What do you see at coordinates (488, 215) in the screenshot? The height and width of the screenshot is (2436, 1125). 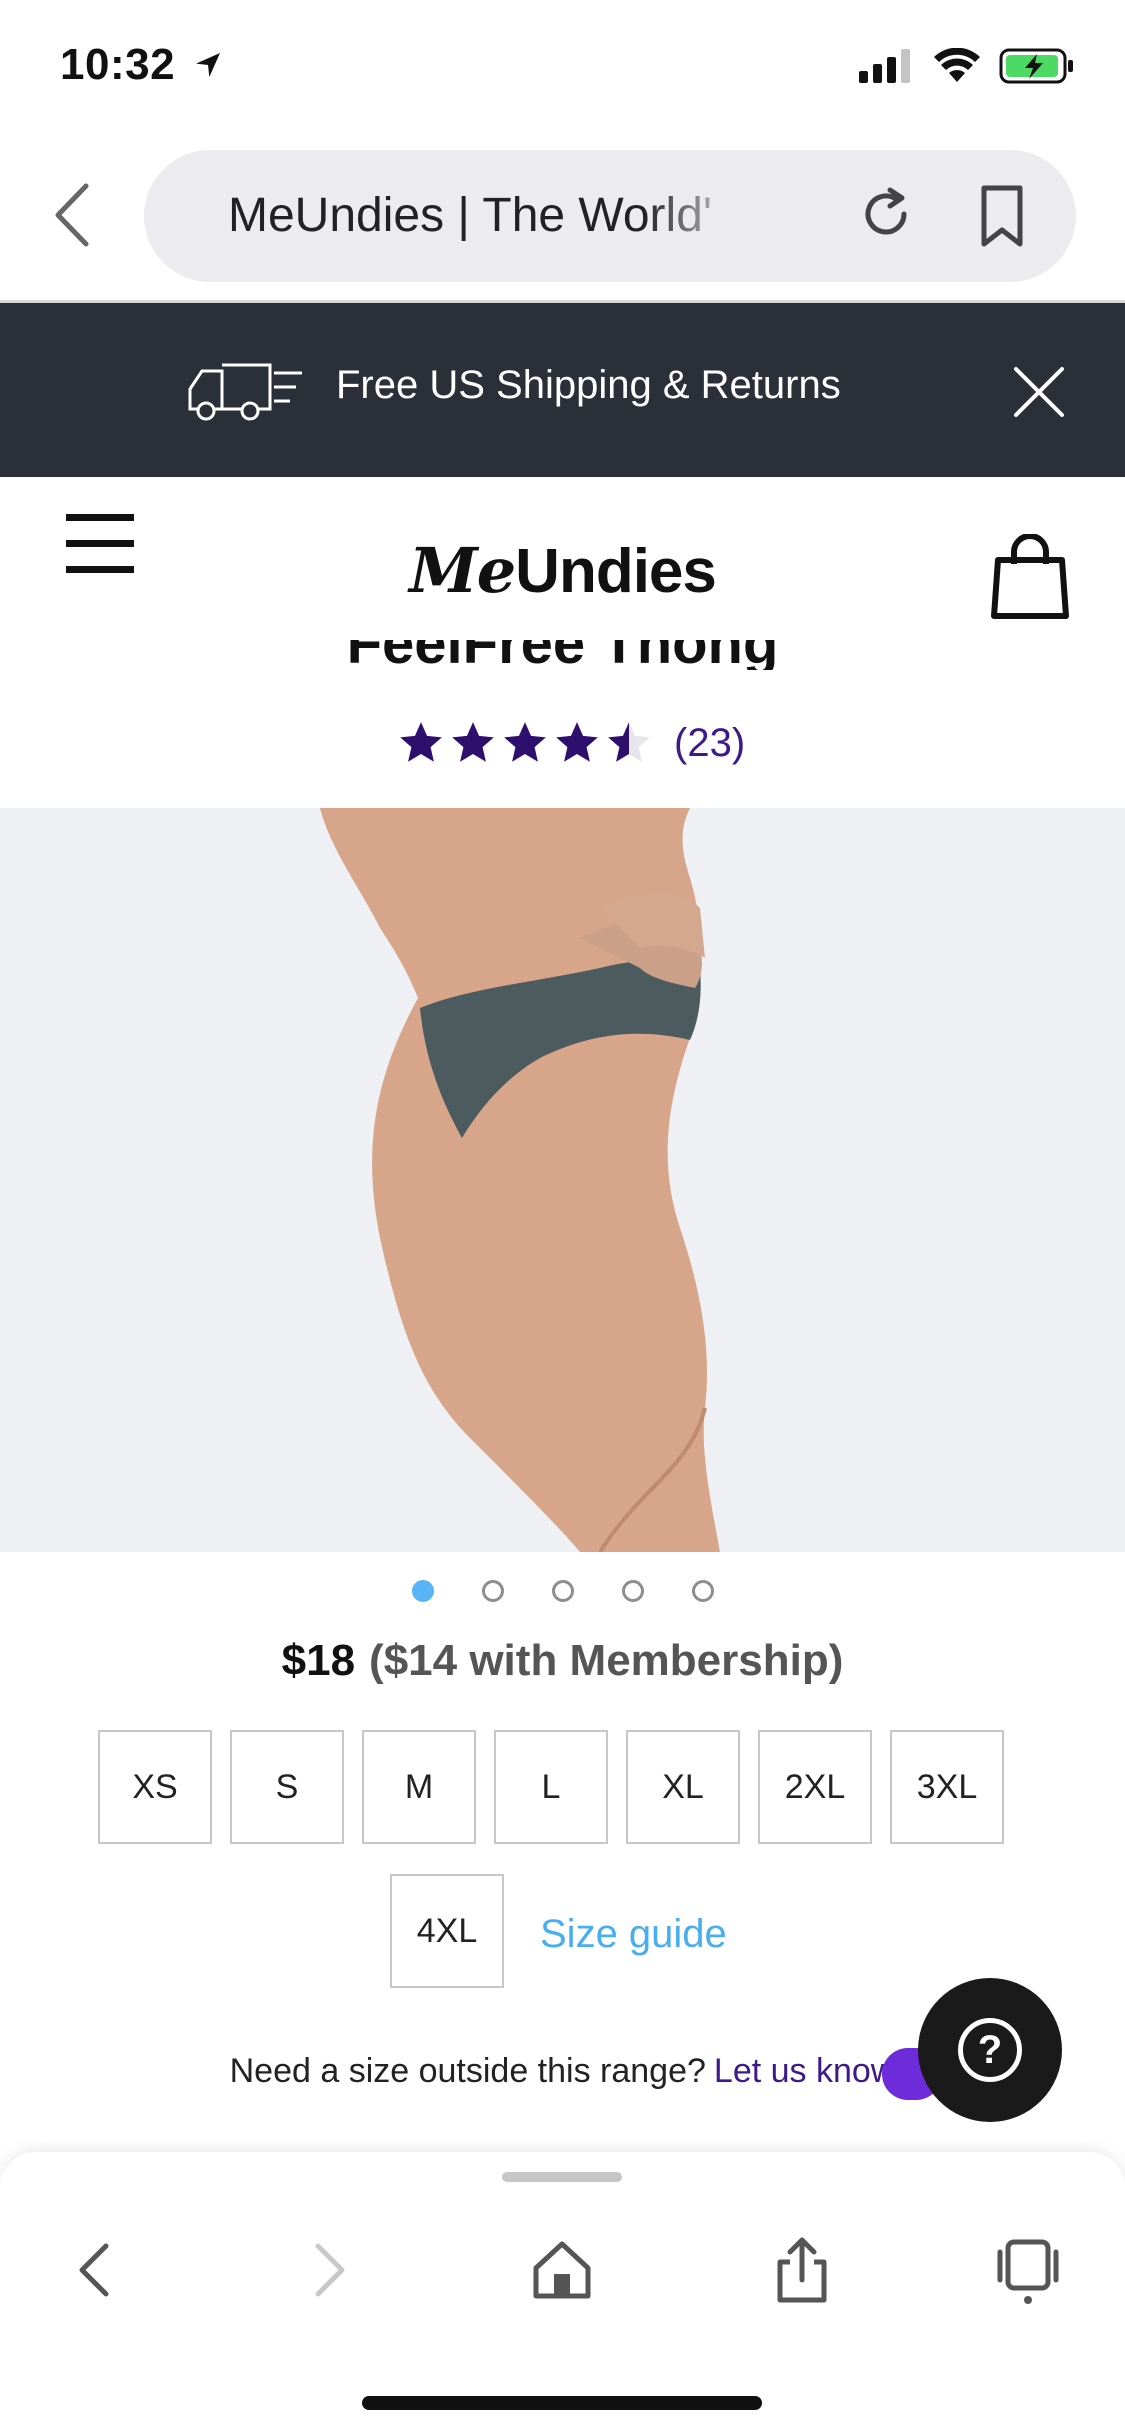 I see `url-text: MeUndies | The World'` at bounding box center [488, 215].